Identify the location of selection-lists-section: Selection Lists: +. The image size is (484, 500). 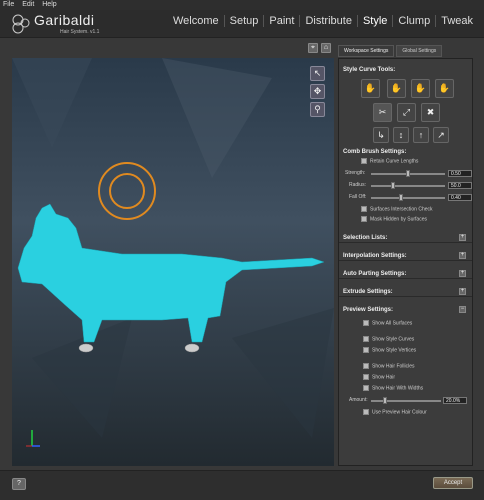
(405, 237).